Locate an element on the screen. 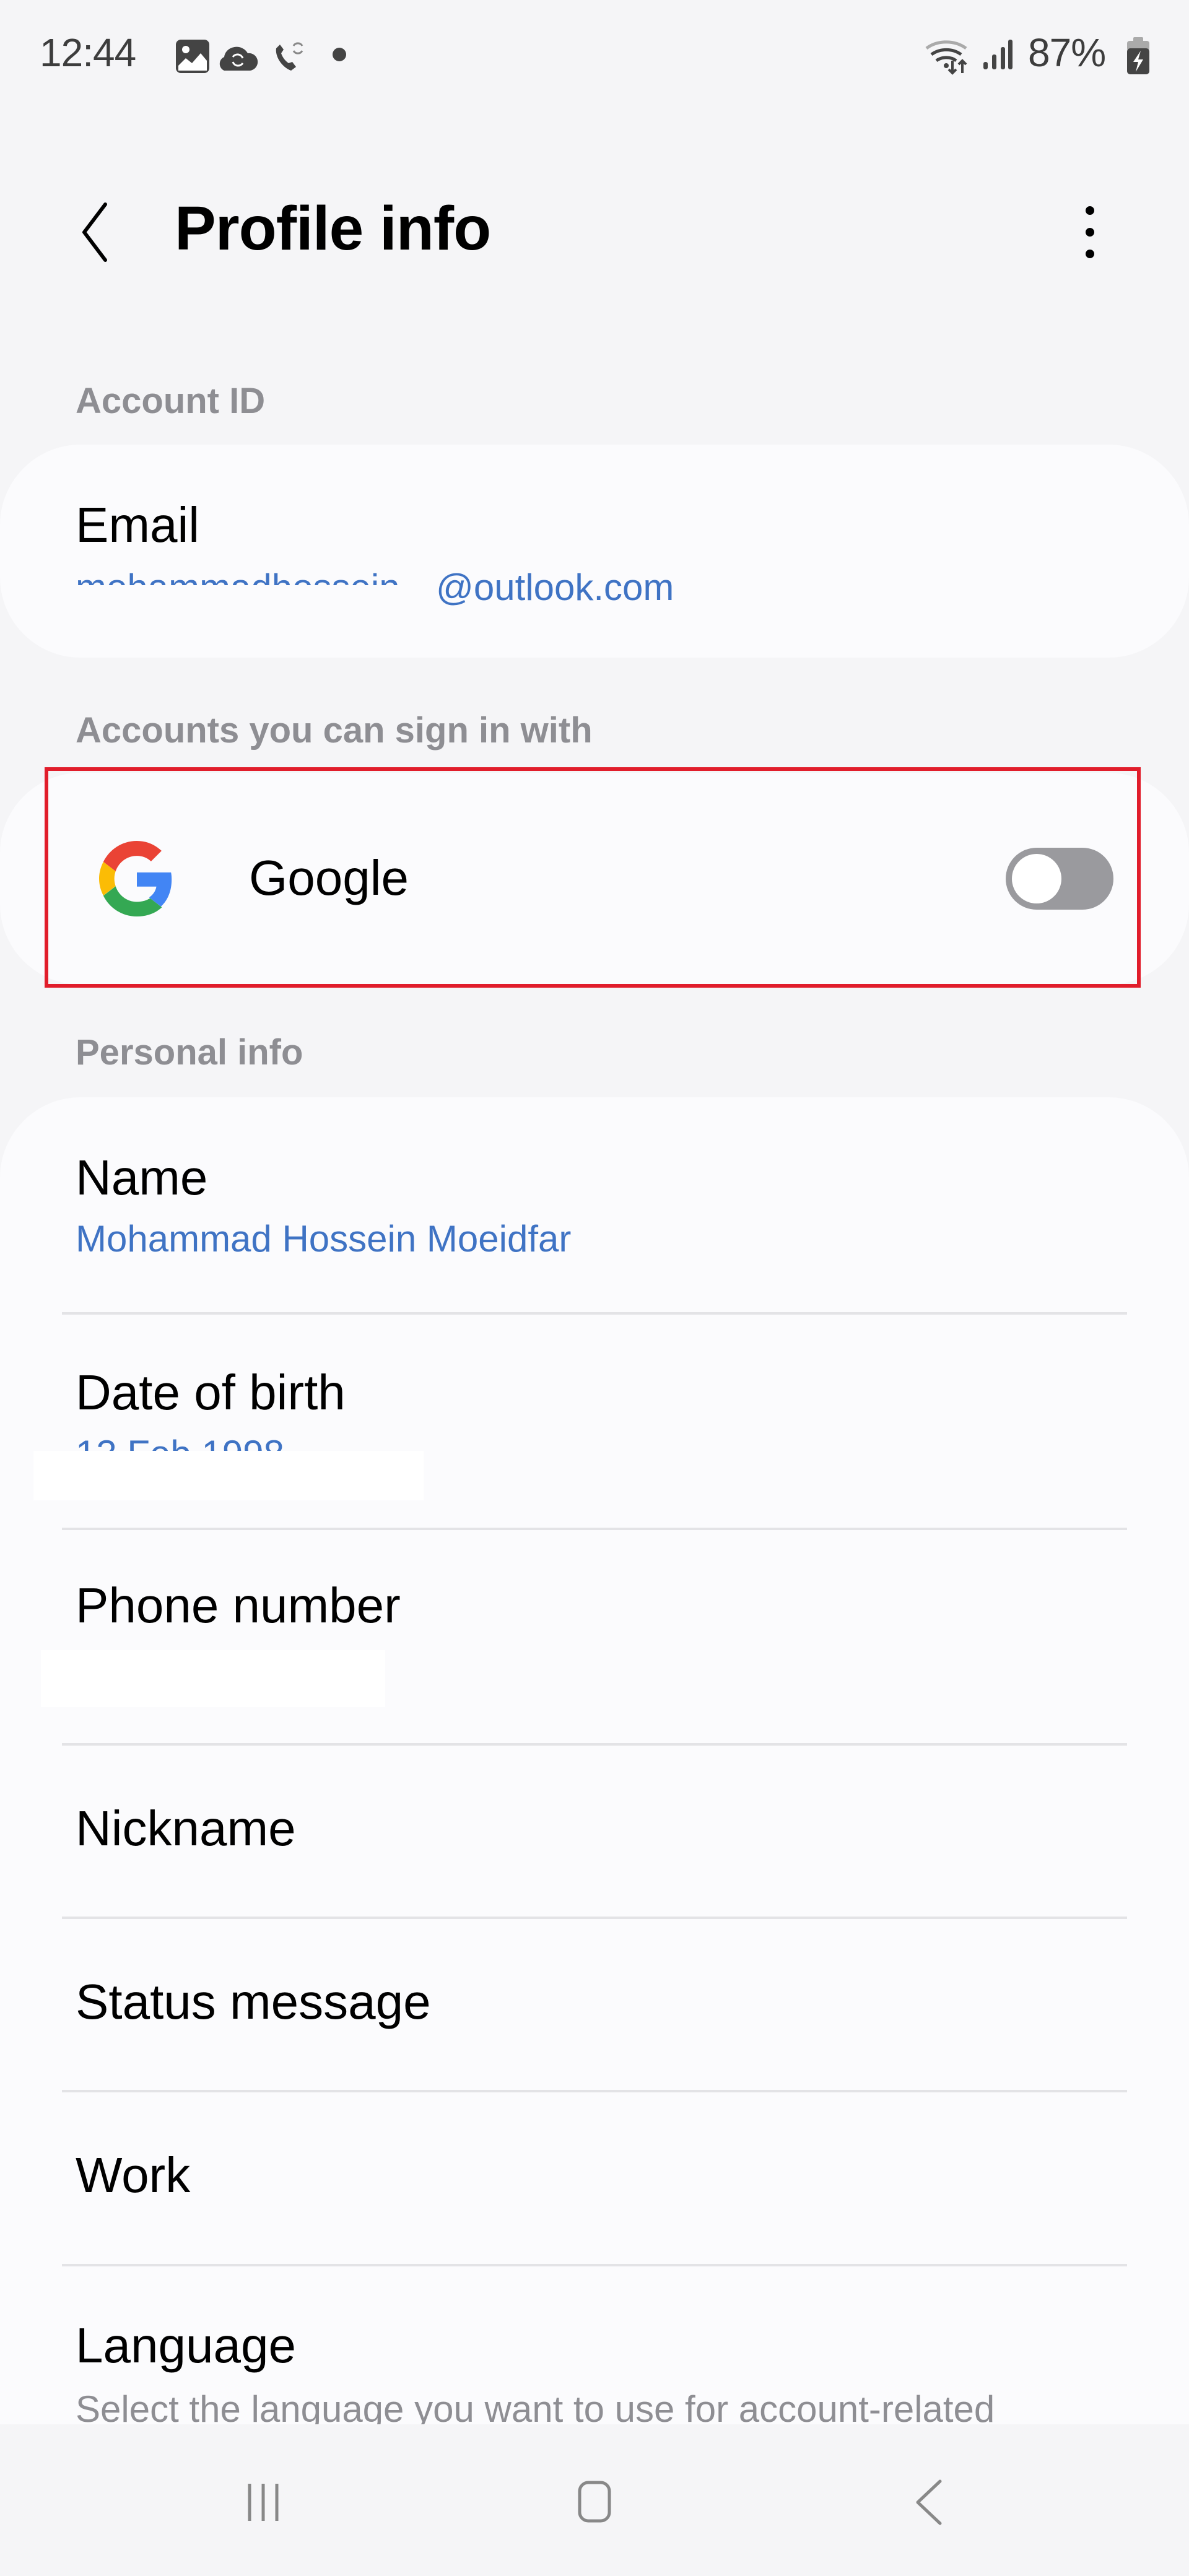  section-label-sign-in-accounts: Accounts you can sign in with is located at coordinates (334, 730).